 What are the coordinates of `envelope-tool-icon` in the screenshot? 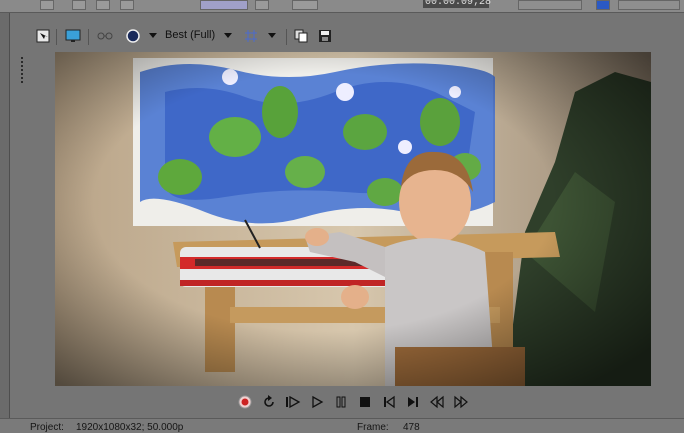 It's located at (262, 5).